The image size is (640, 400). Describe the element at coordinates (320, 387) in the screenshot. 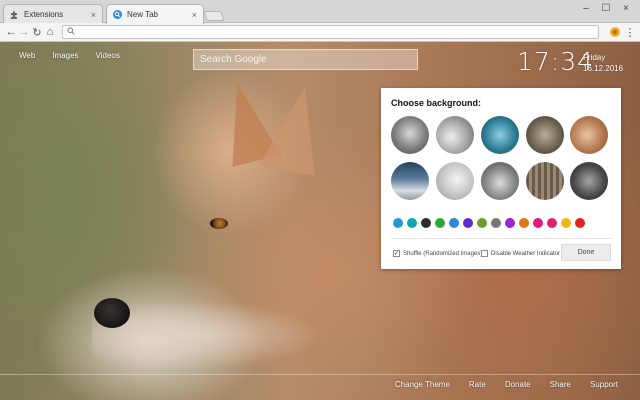

I see `footer-bar: Change Theme Rate Donate Share Support` at that location.